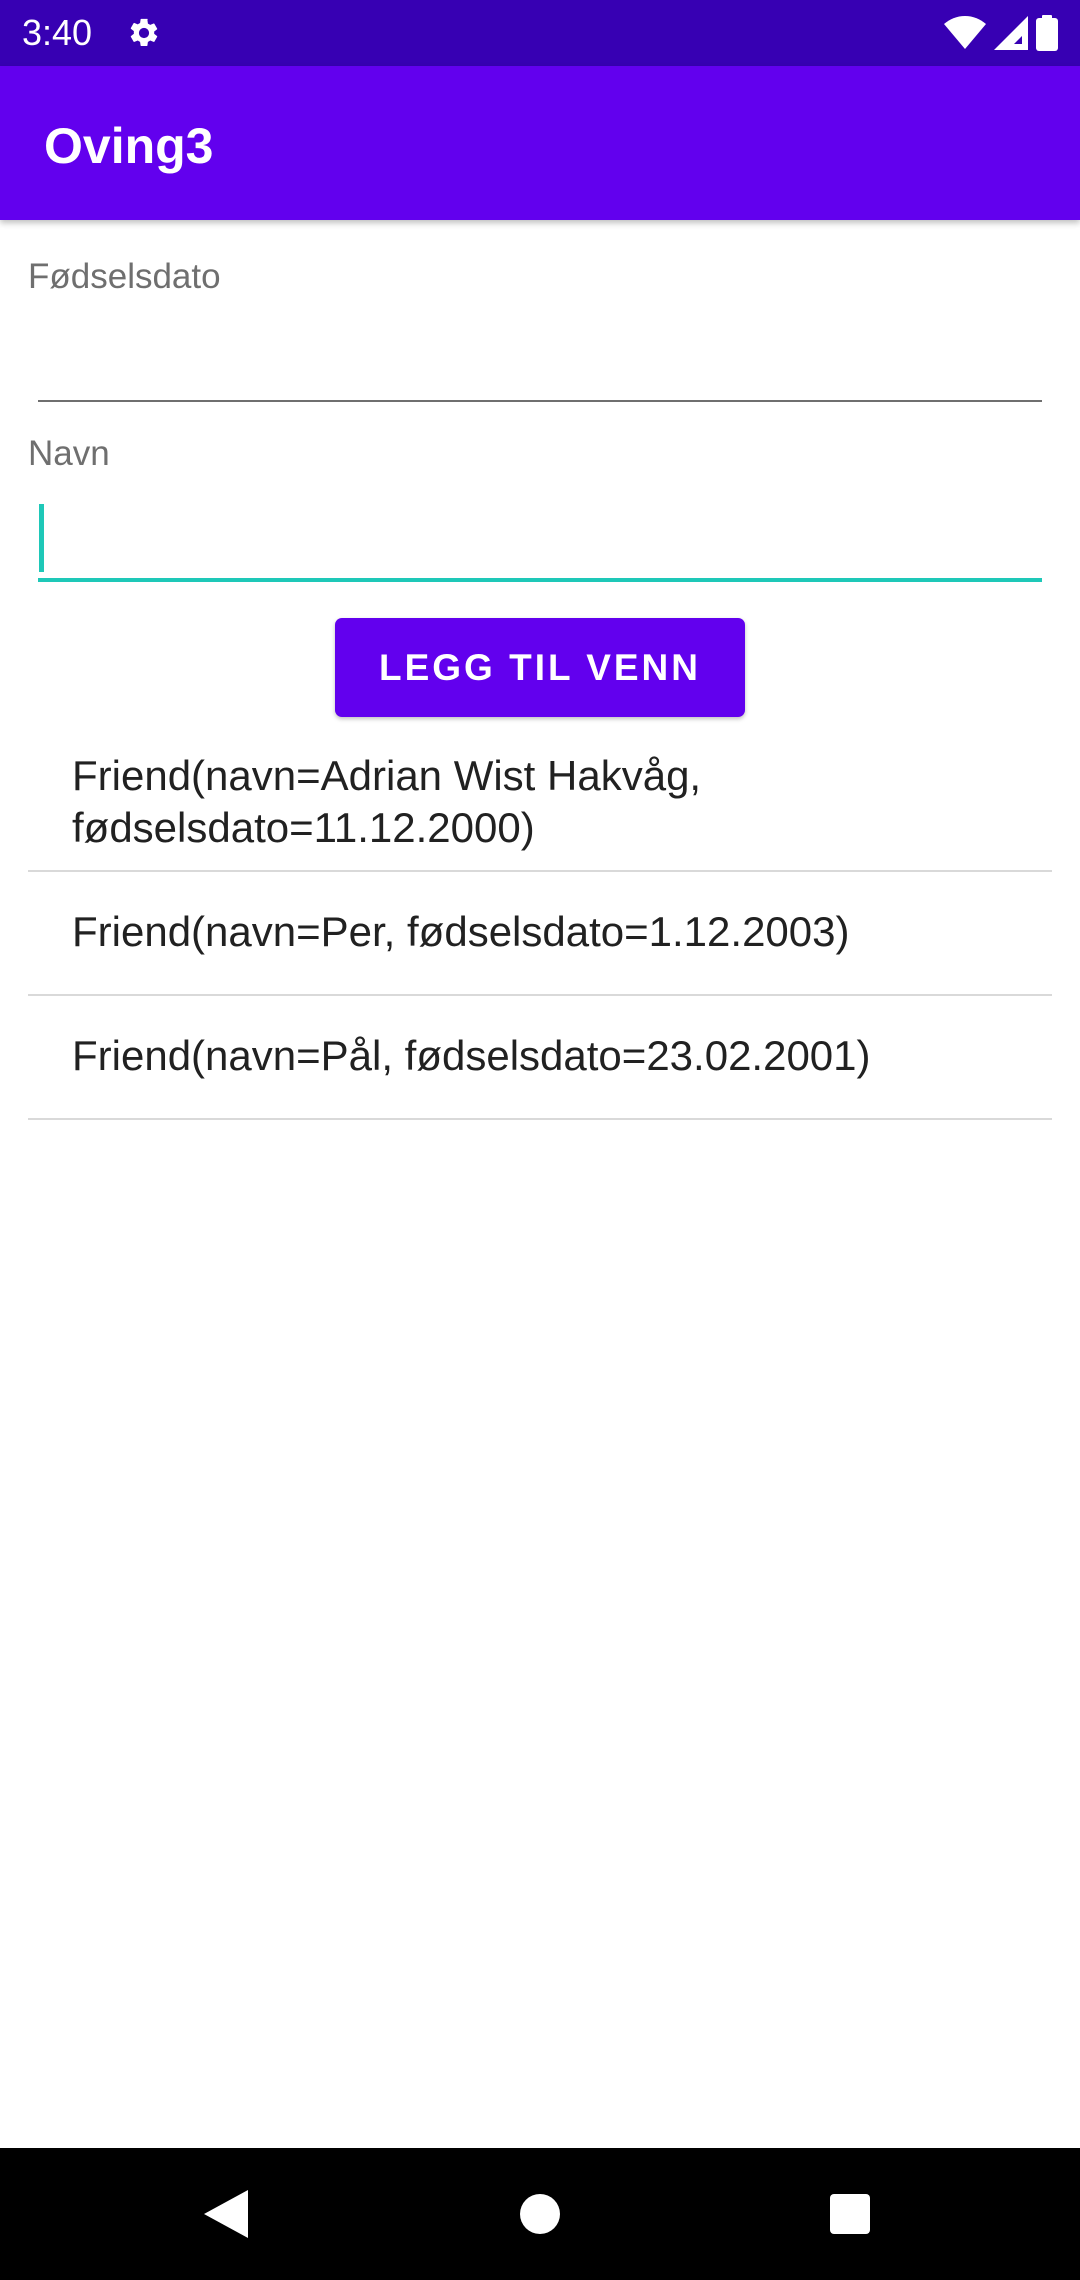 Image resolution: width=1080 pixels, height=2280 pixels. I want to click on navigation-bar, so click(540, 2214).